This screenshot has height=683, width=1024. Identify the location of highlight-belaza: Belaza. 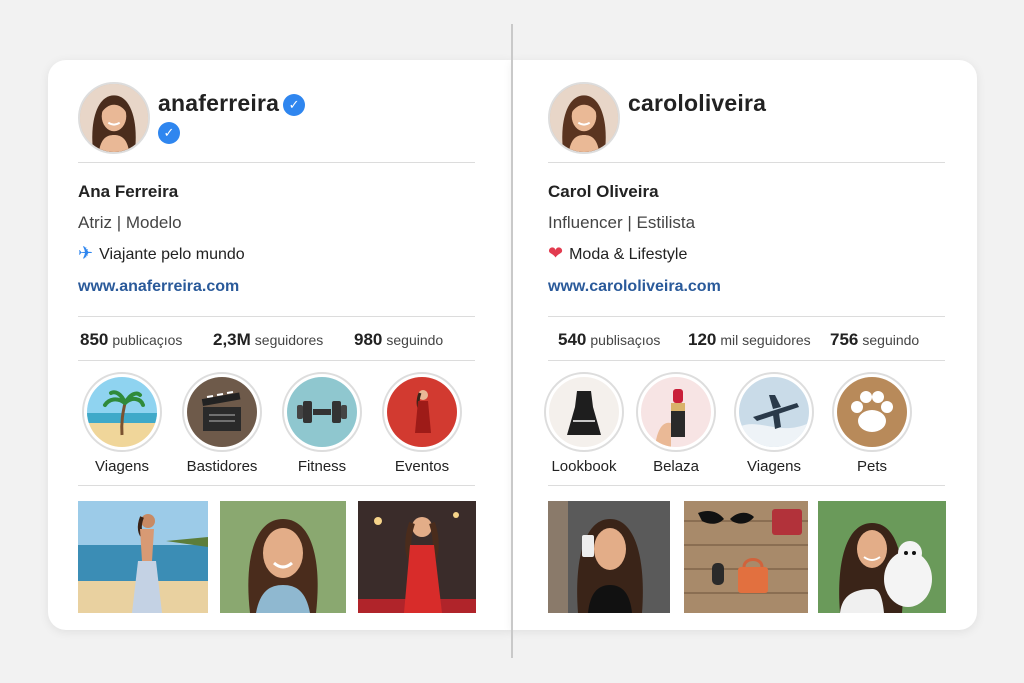
(676, 423).